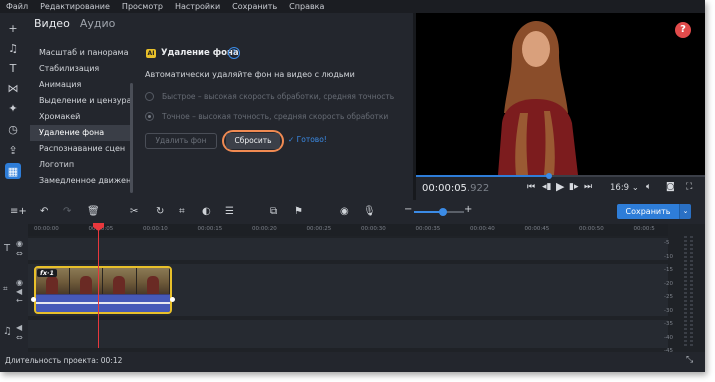 This screenshot has width=715, height=382. I want to click on zoom-slider-handle, so click(443, 212).